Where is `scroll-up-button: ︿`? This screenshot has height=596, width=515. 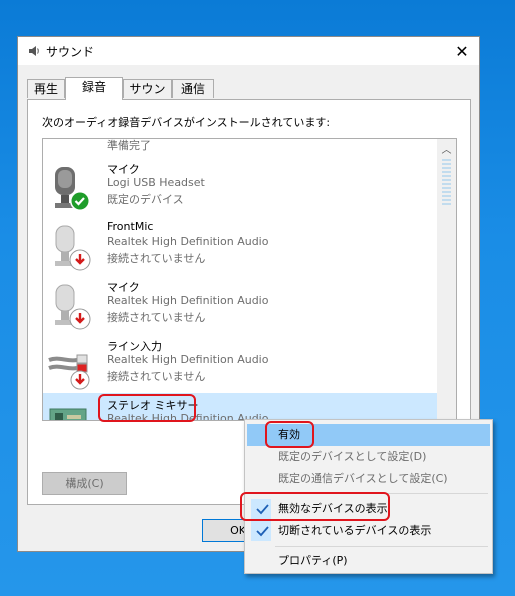 scroll-up-button: ︿ is located at coordinates (446, 148).